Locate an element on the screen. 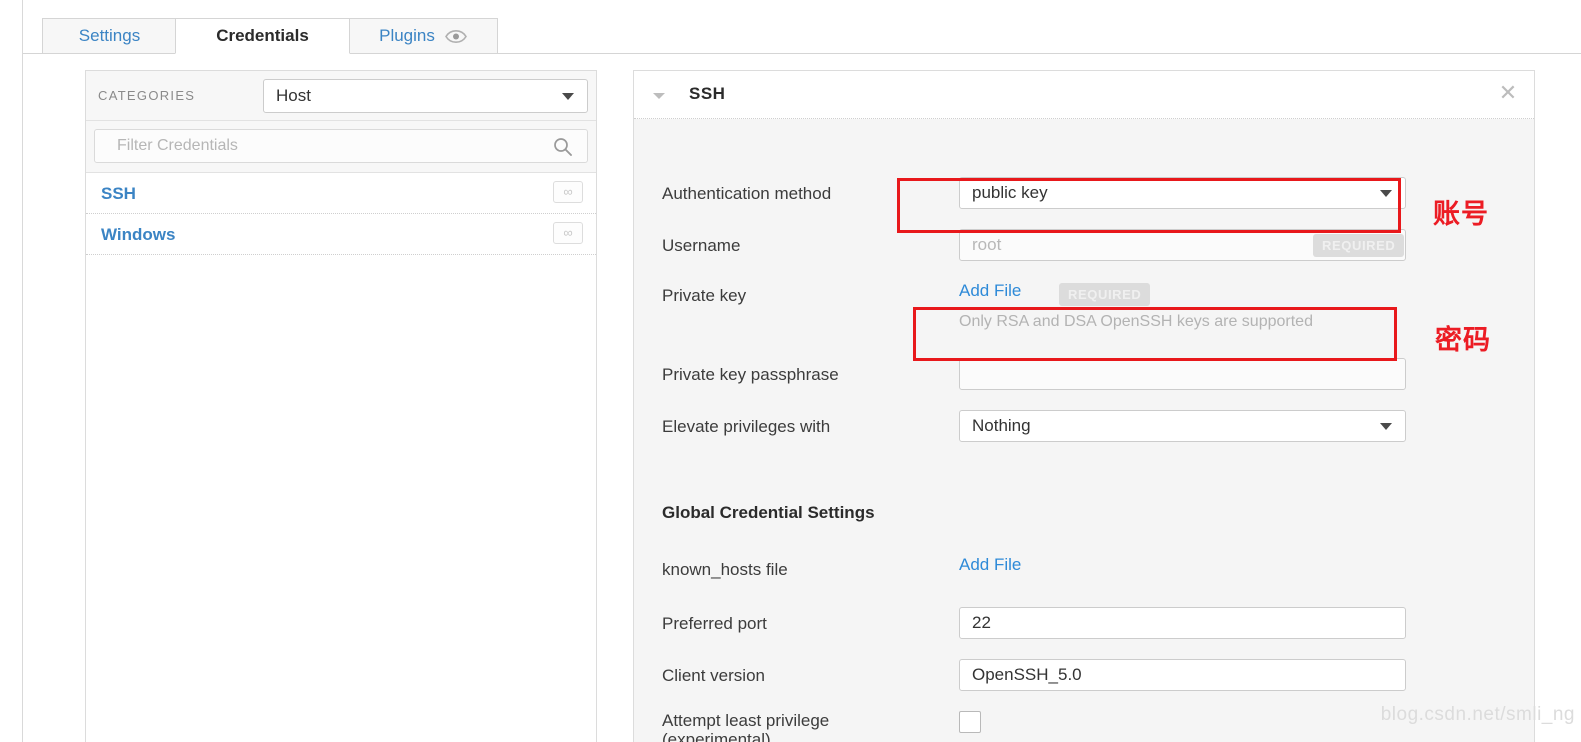 This screenshot has width=1581, height=742. global-settings-title: Global Credential Settings is located at coordinates (768, 512).